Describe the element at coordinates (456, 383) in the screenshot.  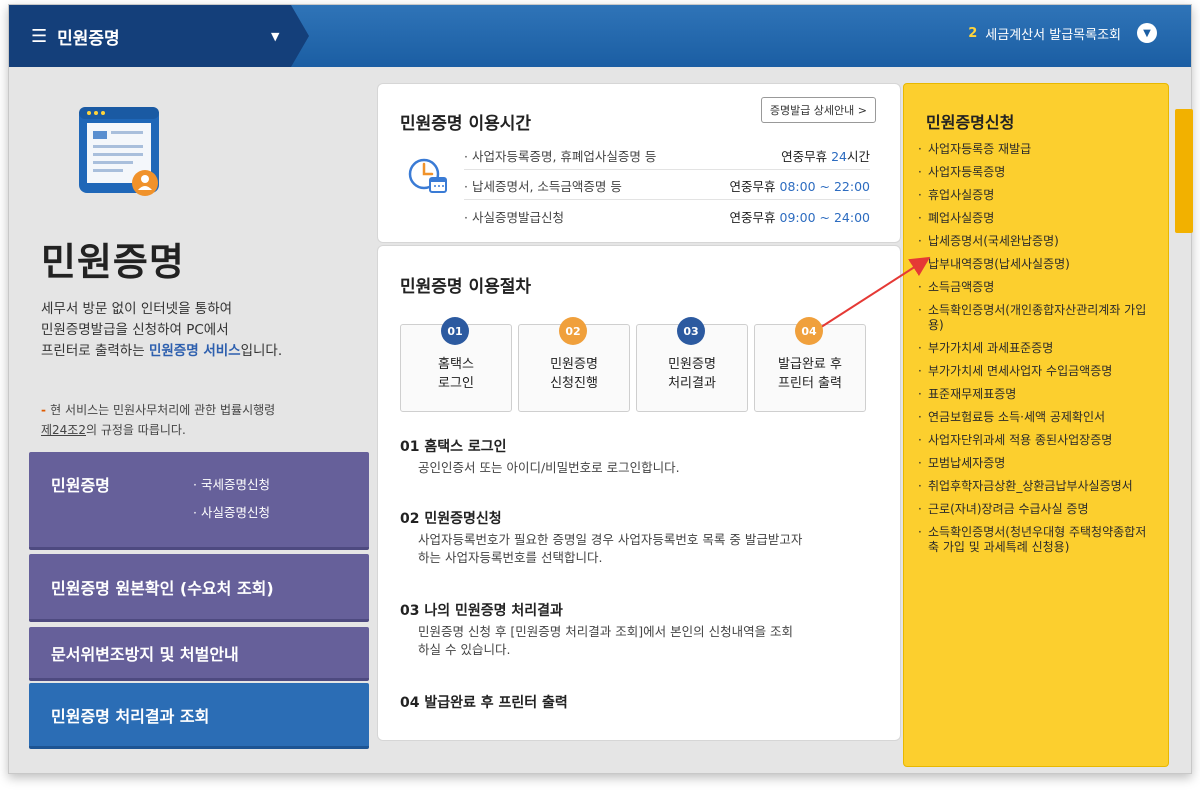
I see `step-label: 로그인` at that location.